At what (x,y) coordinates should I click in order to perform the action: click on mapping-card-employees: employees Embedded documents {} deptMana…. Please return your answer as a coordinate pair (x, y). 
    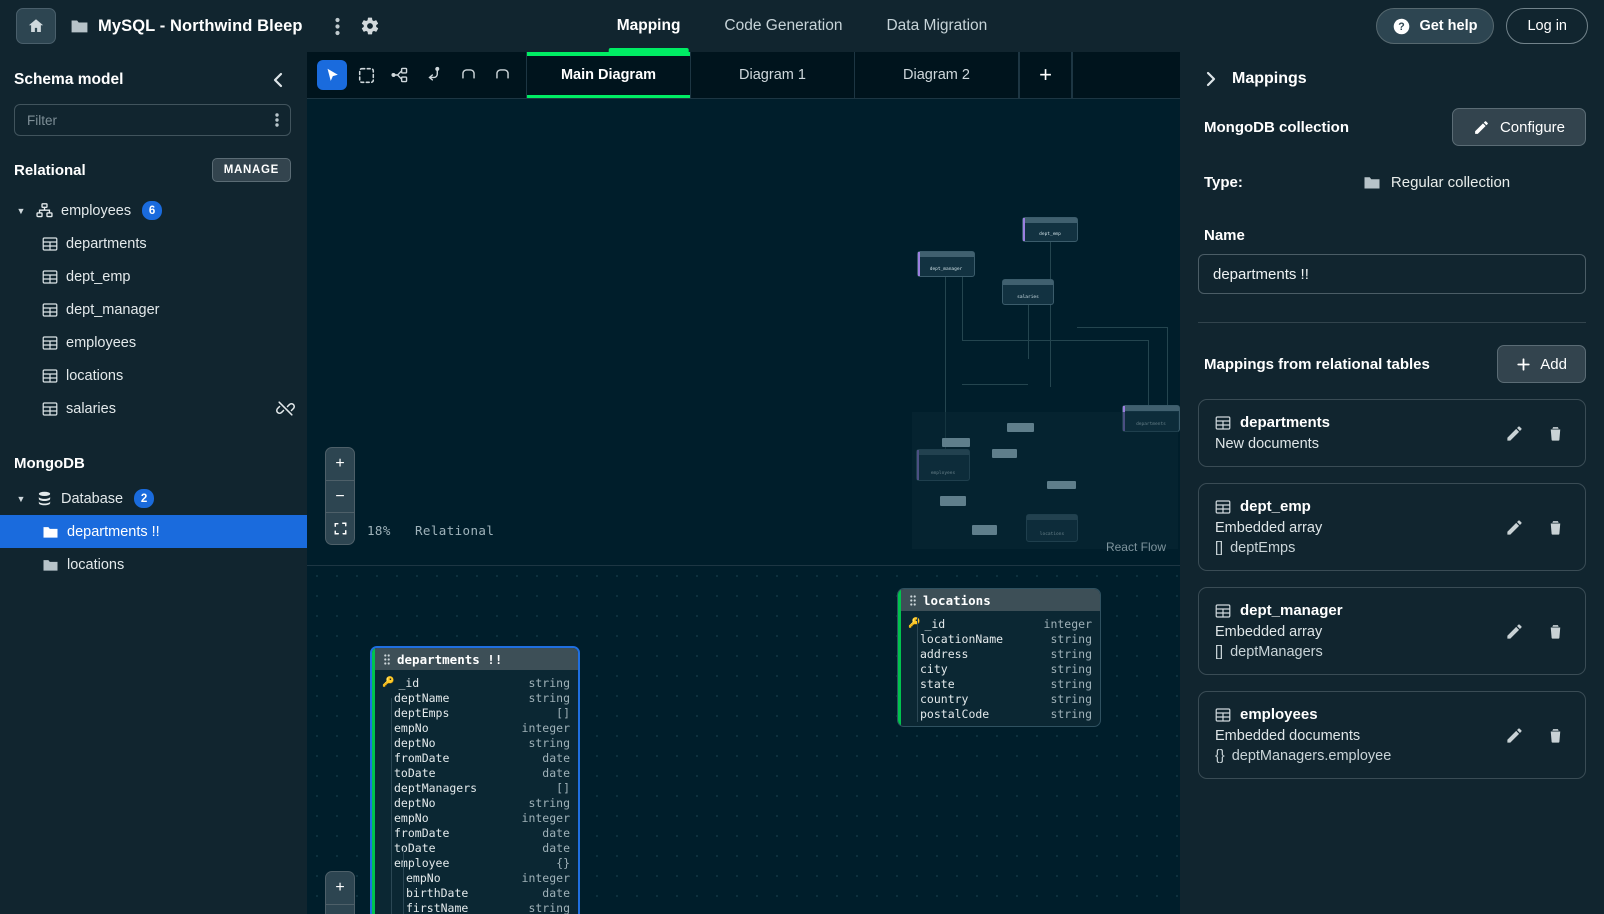
    Looking at the image, I should click on (1392, 735).